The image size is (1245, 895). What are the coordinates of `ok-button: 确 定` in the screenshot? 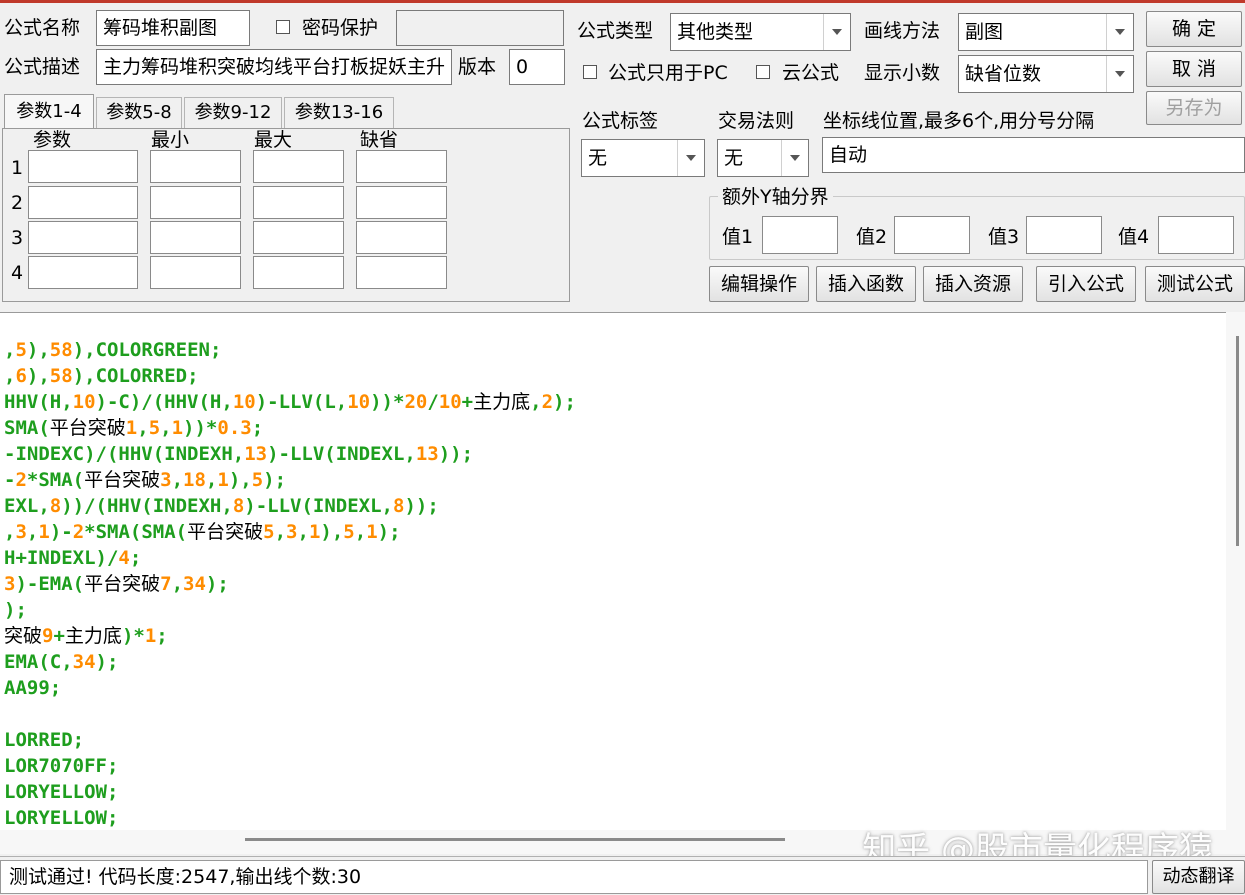 It's located at (1194, 29).